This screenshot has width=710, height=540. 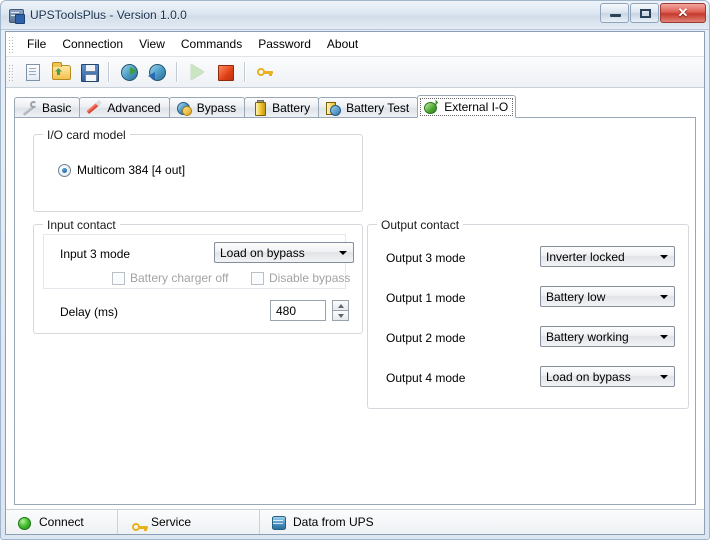 What do you see at coordinates (588, 376) in the screenshot?
I see `output-4-mode-value: Load on bypass` at bounding box center [588, 376].